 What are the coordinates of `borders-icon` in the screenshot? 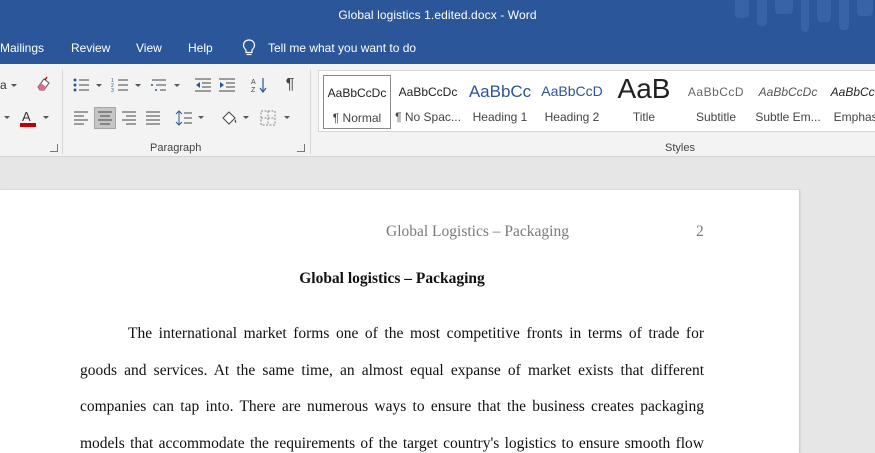 It's located at (268, 118).